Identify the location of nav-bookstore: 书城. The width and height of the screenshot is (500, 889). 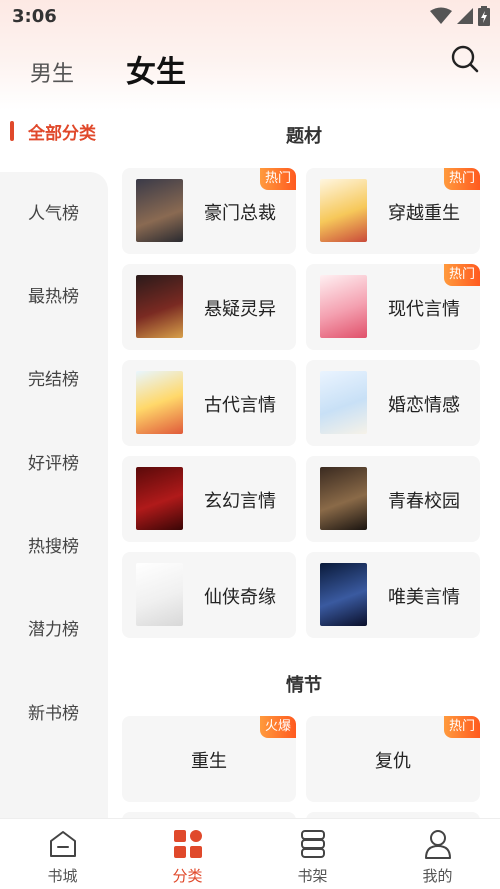
(62, 854).